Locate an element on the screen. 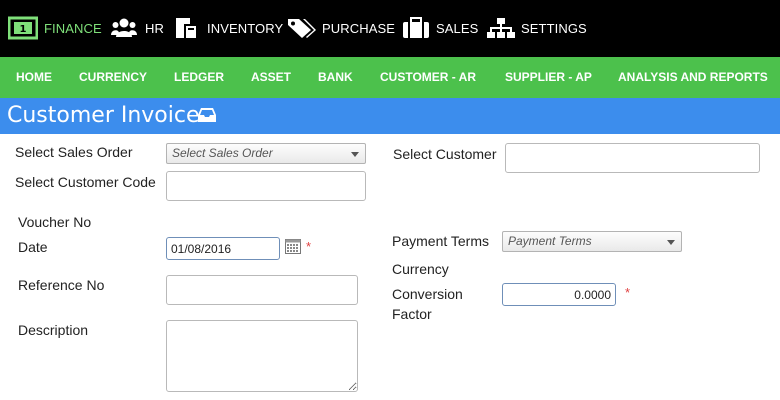  nav-customer-ar: CUSTOMER - AR is located at coordinates (428, 77).